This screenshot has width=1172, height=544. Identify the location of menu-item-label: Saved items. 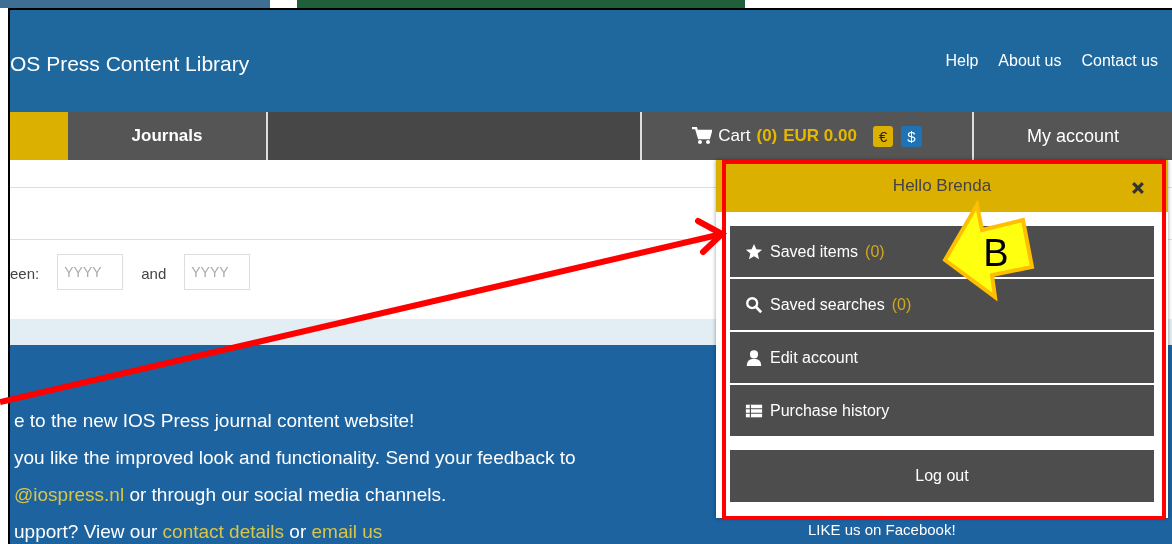
(814, 251).